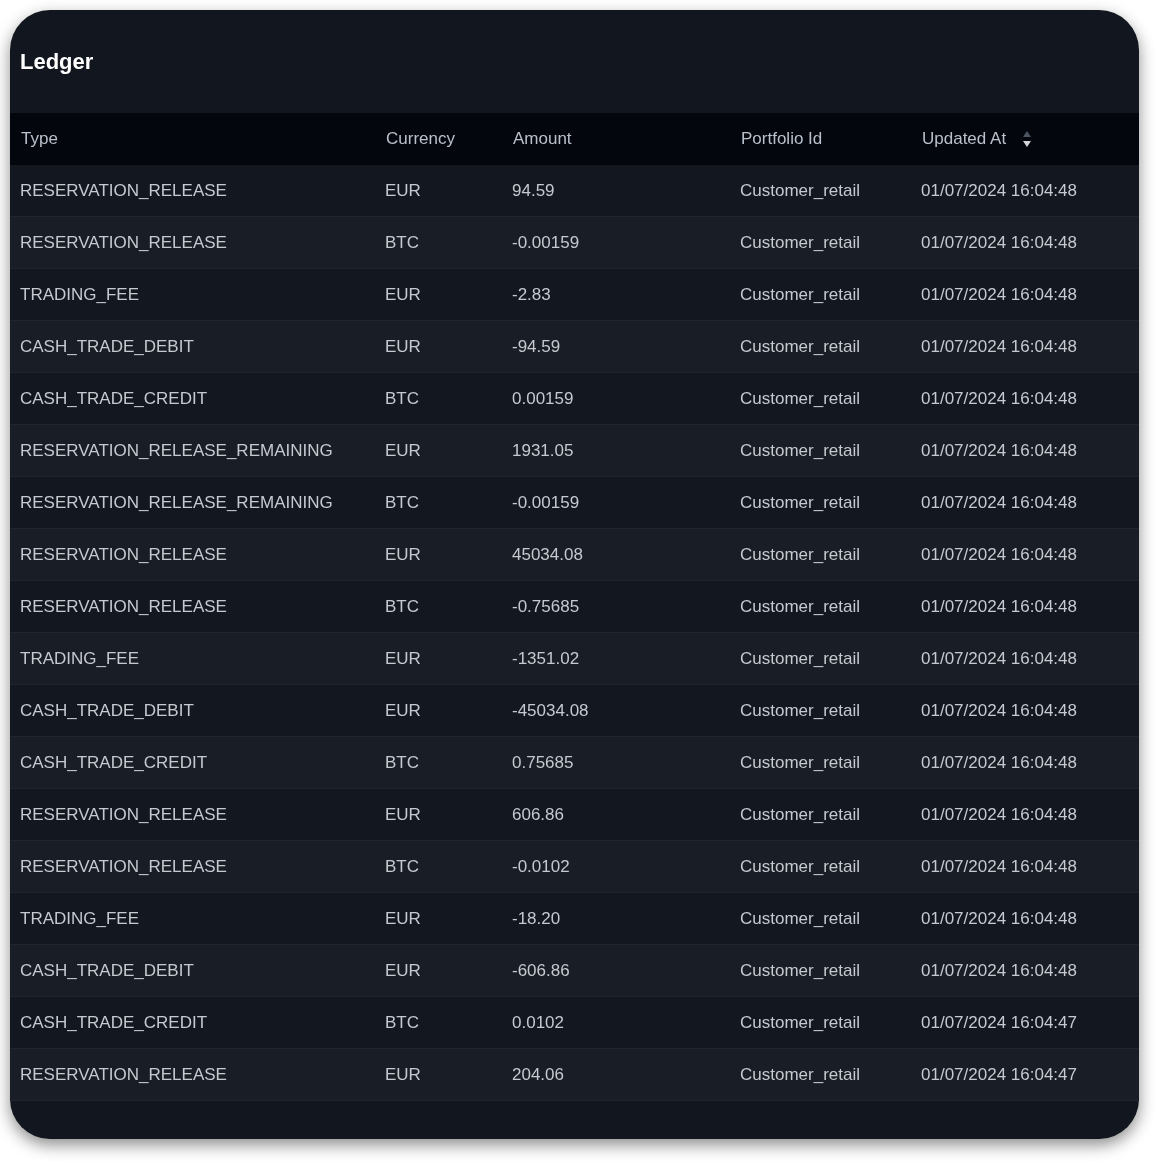  I want to click on table-cell-text: -1351.02, so click(546, 658).